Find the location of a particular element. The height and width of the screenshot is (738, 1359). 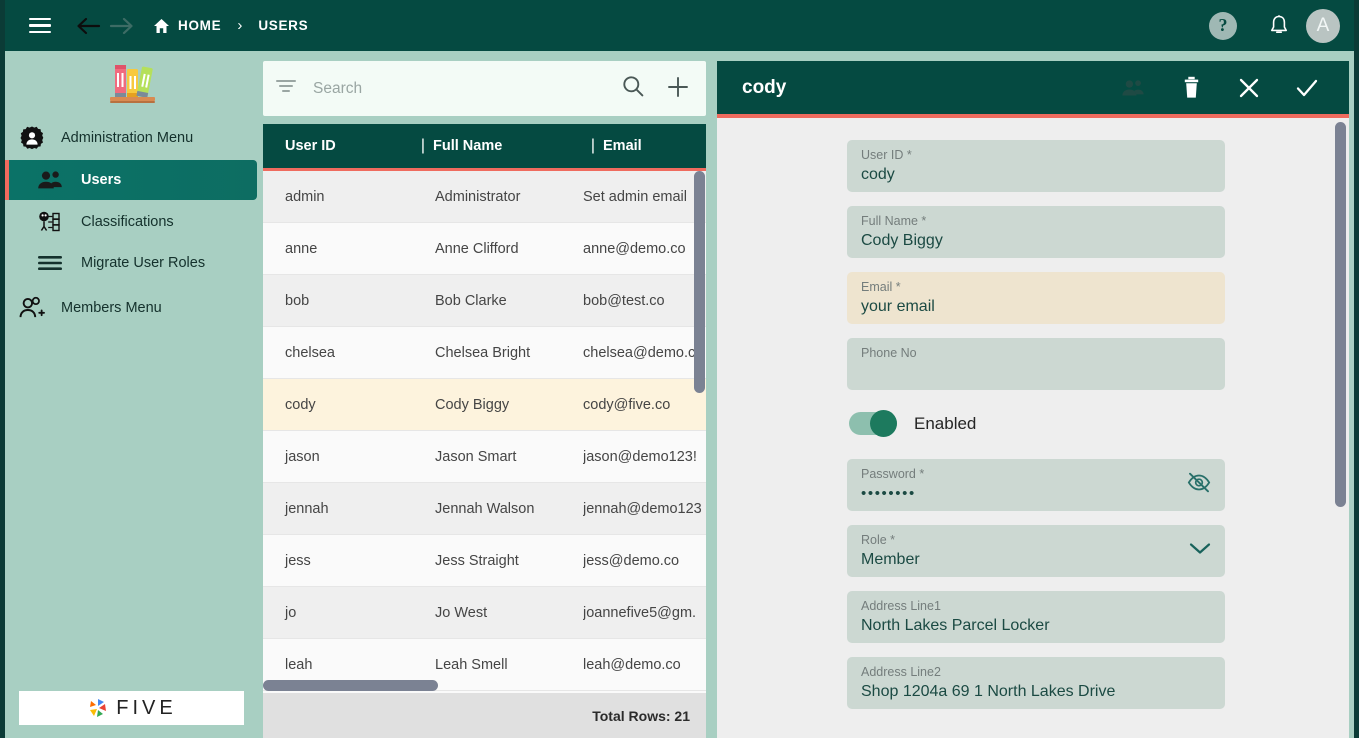

cell-email: chelsea@demo.co is located at coordinates (643, 352).